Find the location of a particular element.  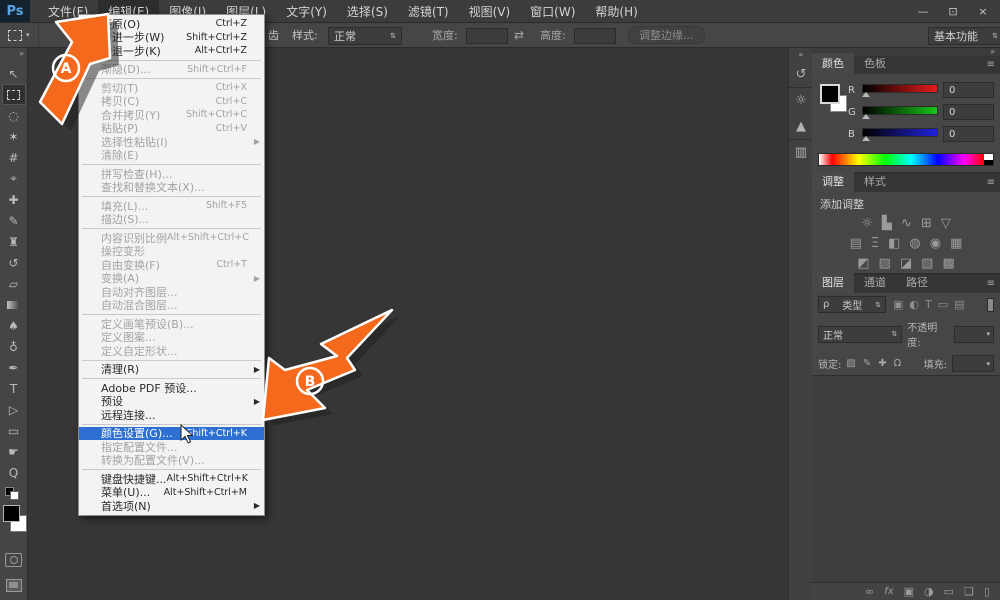

adjustment-icon: ▧ is located at coordinates (927, 263).